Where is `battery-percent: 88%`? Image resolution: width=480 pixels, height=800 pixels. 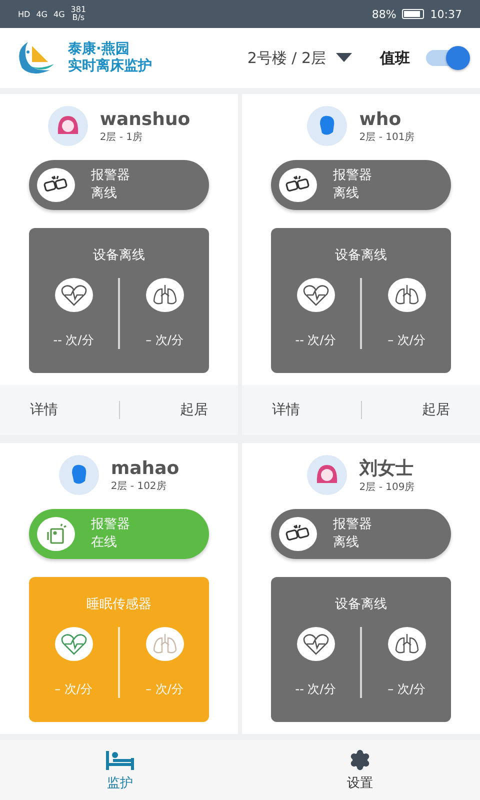 battery-percent: 88% is located at coordinates (384, 14).